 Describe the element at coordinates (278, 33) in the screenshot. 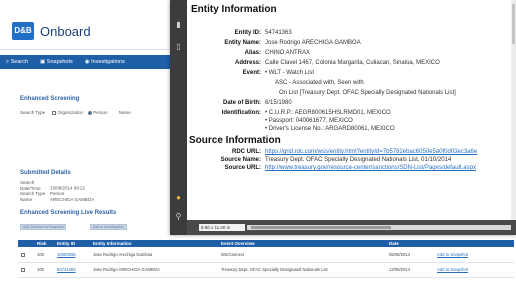

I see `entity-id-value: 54741363` at that location.